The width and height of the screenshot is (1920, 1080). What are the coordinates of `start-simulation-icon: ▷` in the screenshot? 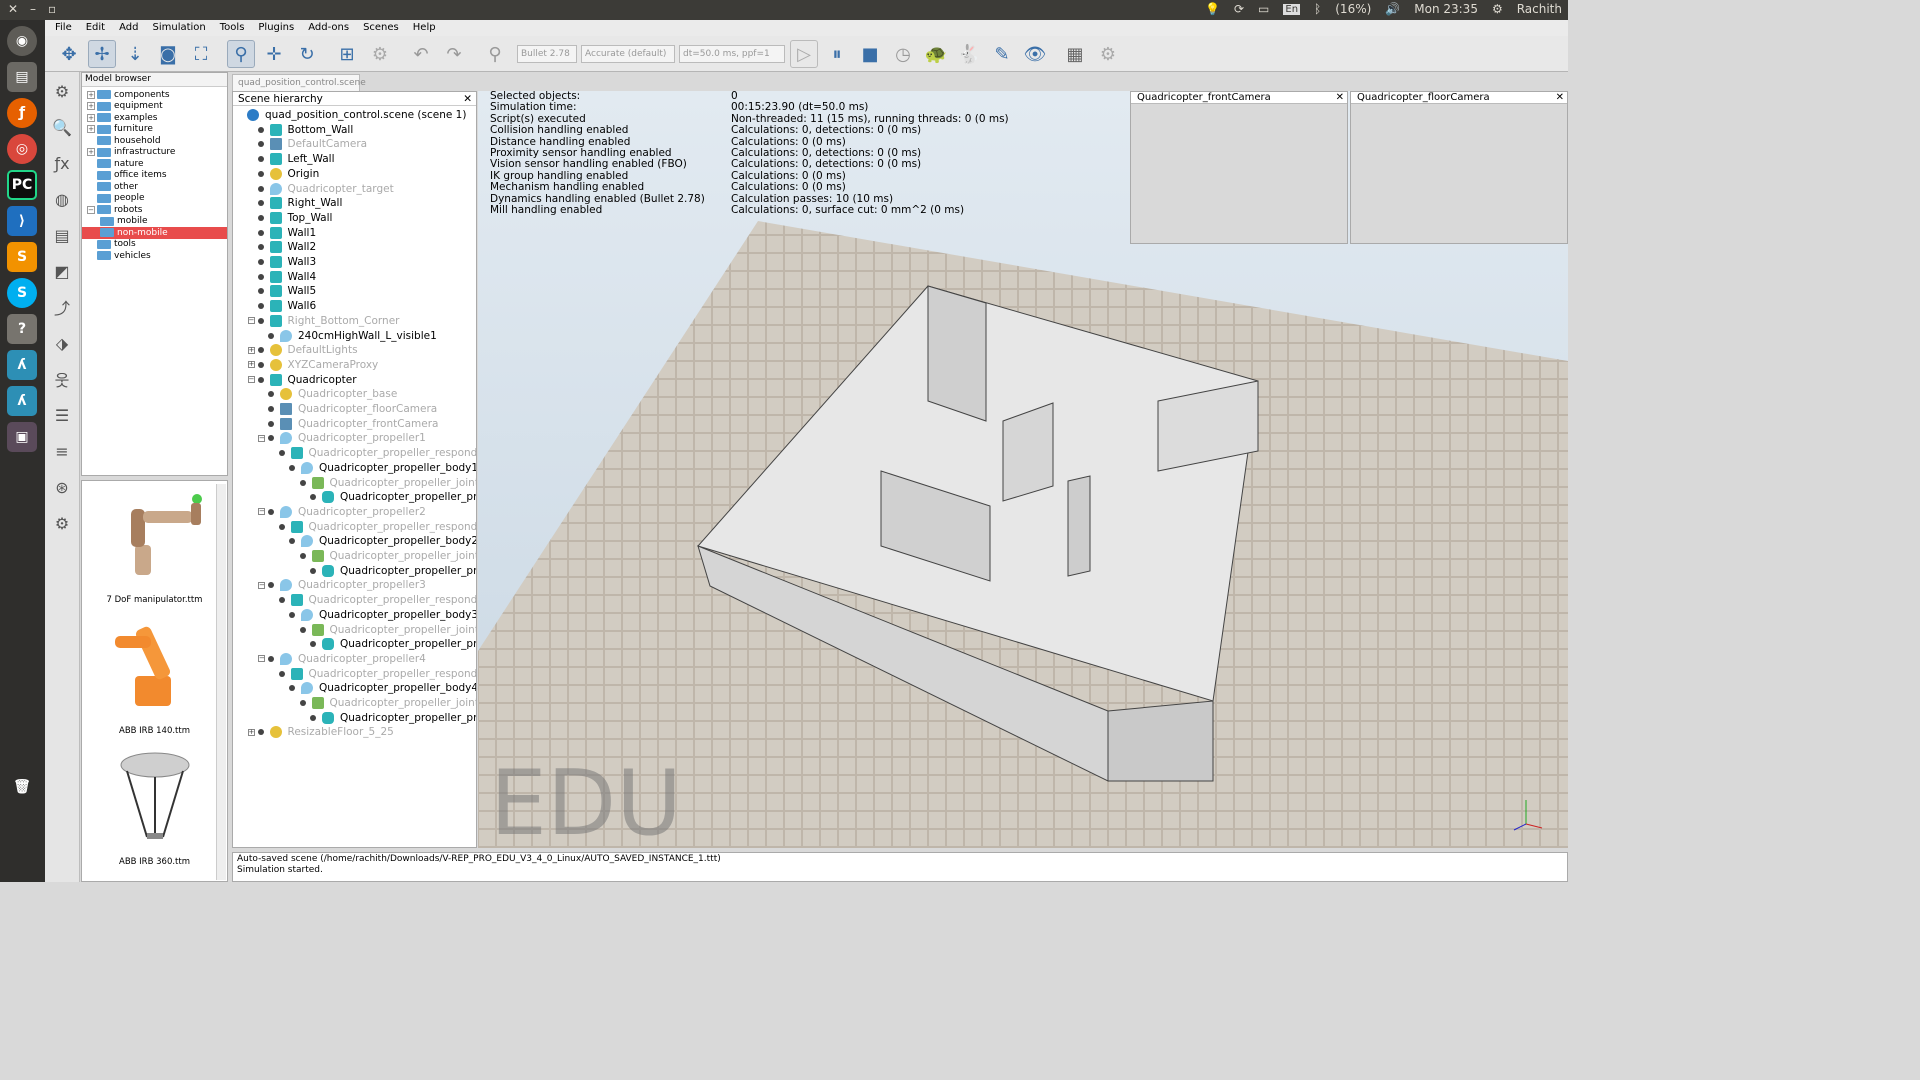 It's located at (804, 54).